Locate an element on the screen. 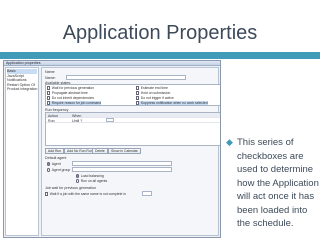 The image size is (320, 240). table-row: Run Until ? is located at coordinates (133, 120).